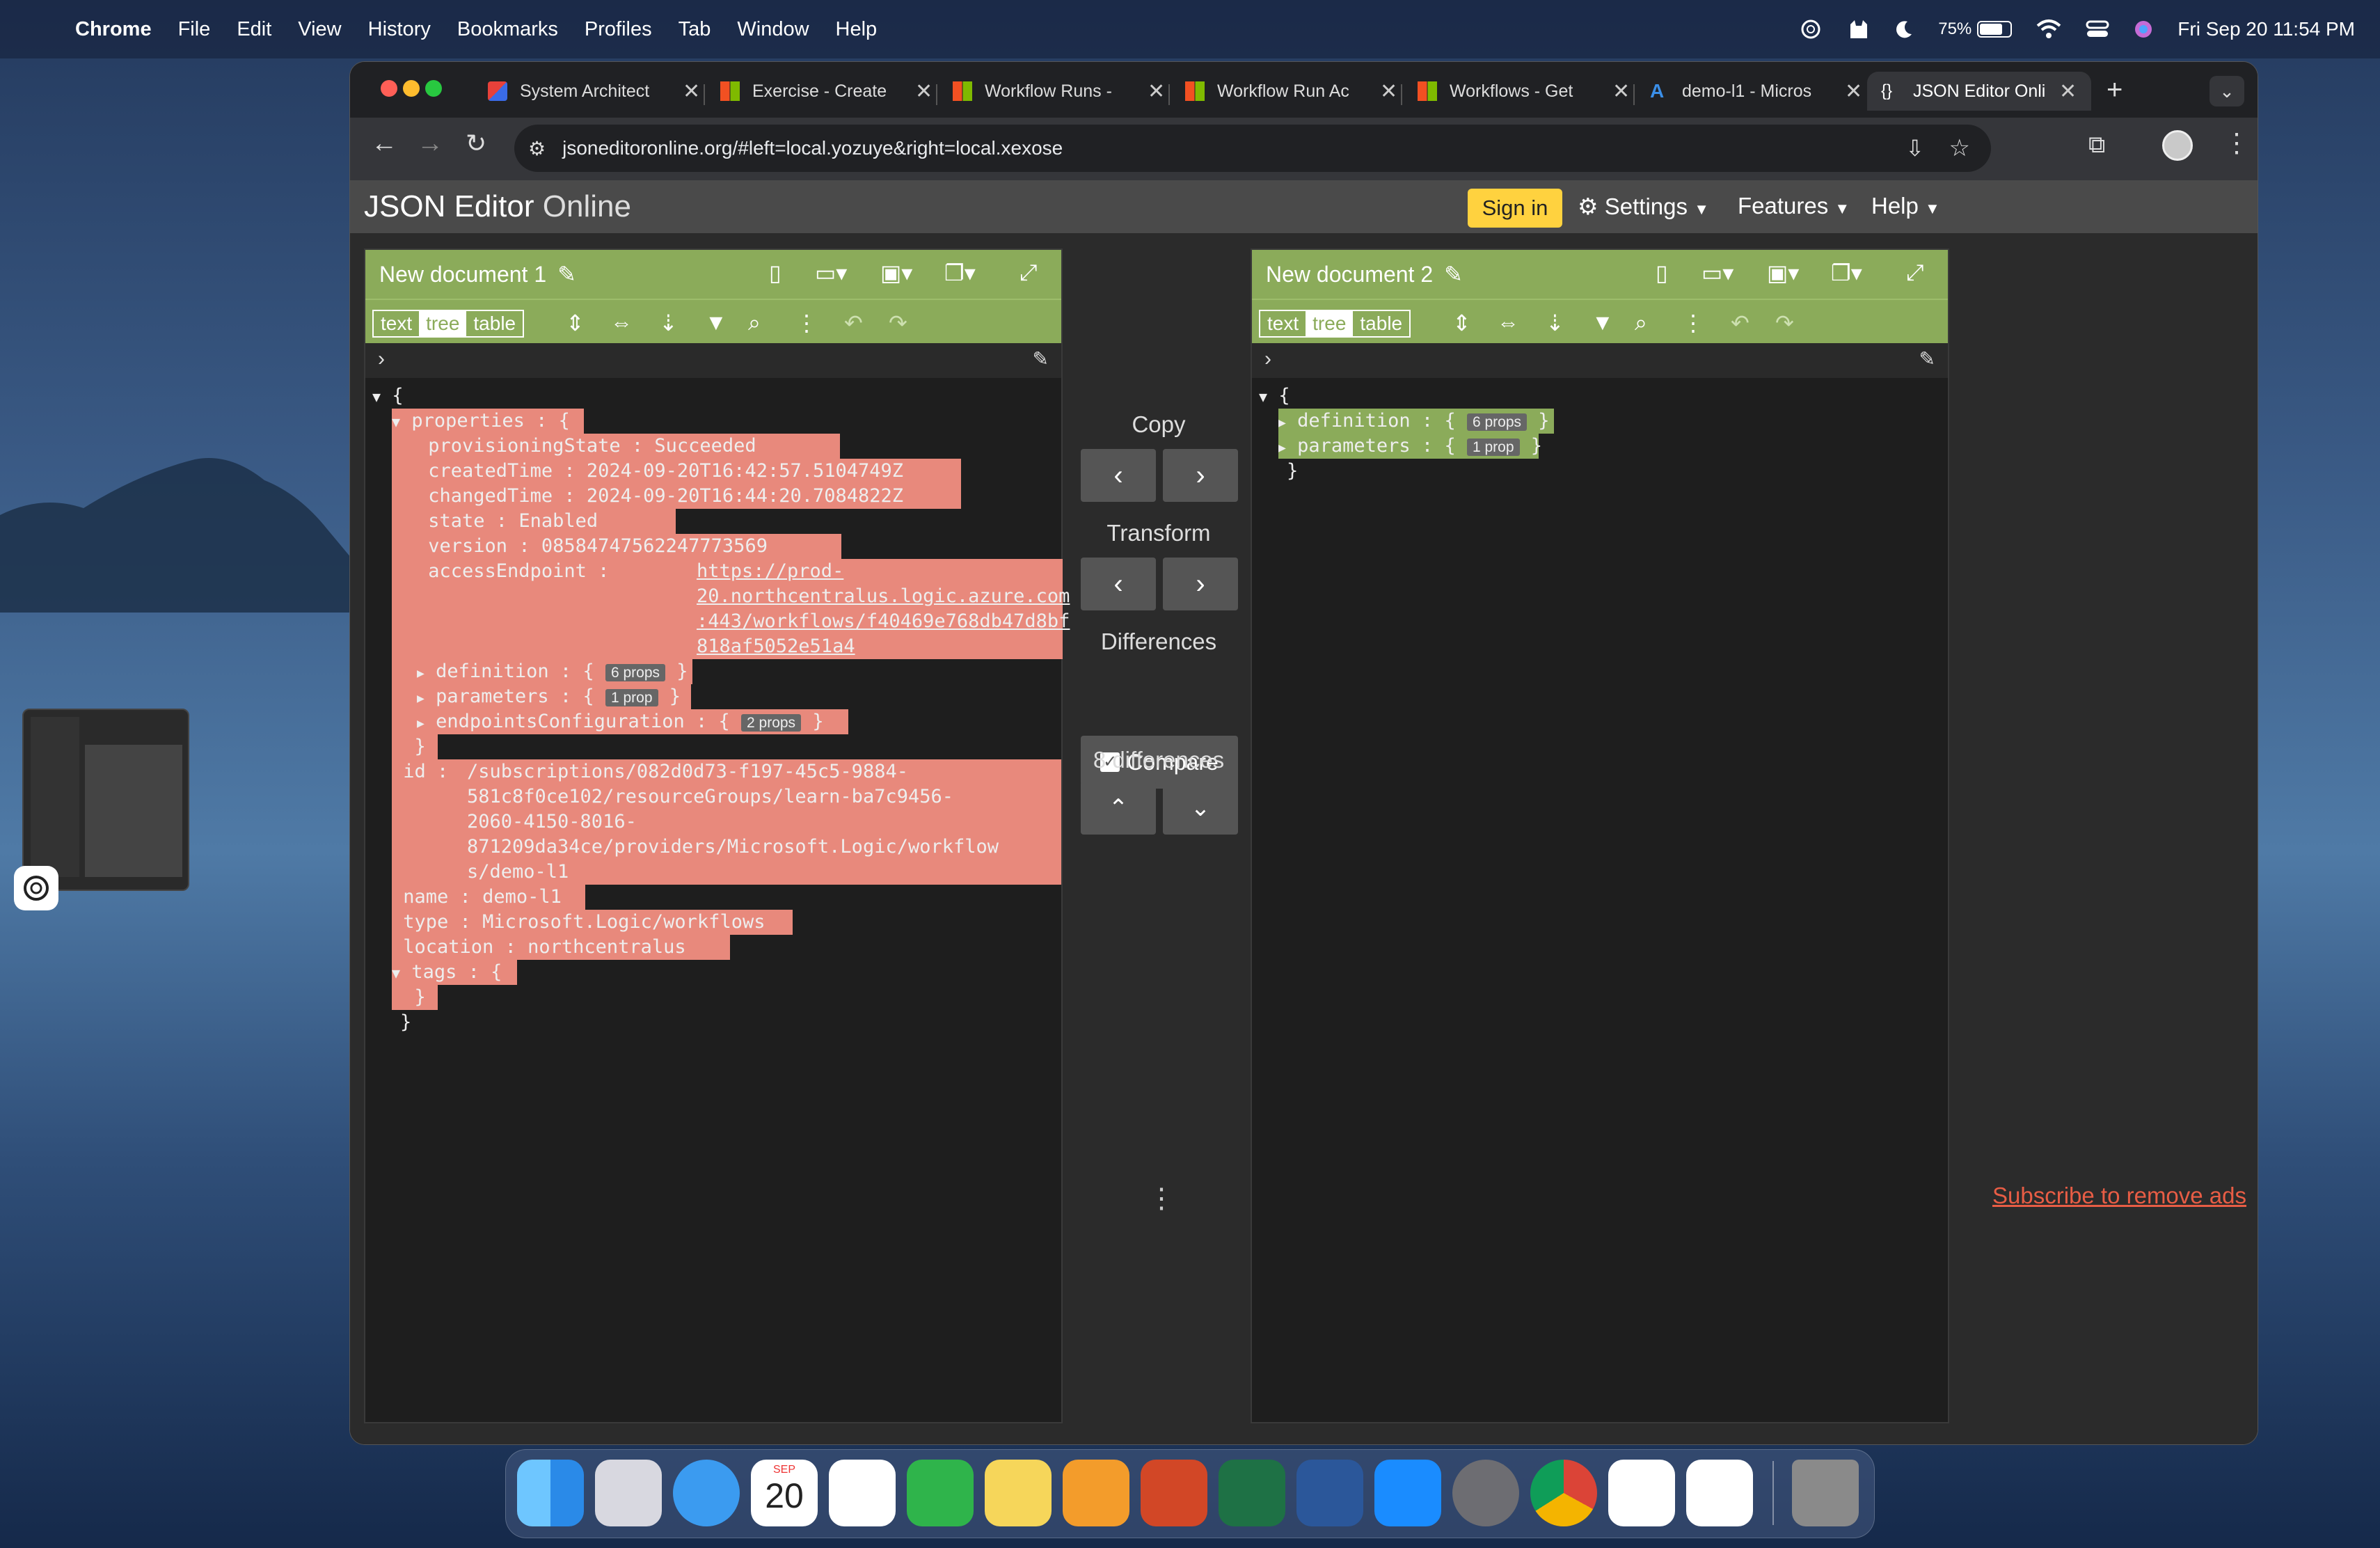 Image resolution: width=2380 pixels, height=1548 pixels. I want to click on desktop-window-thumbnail, so click(106, 800).